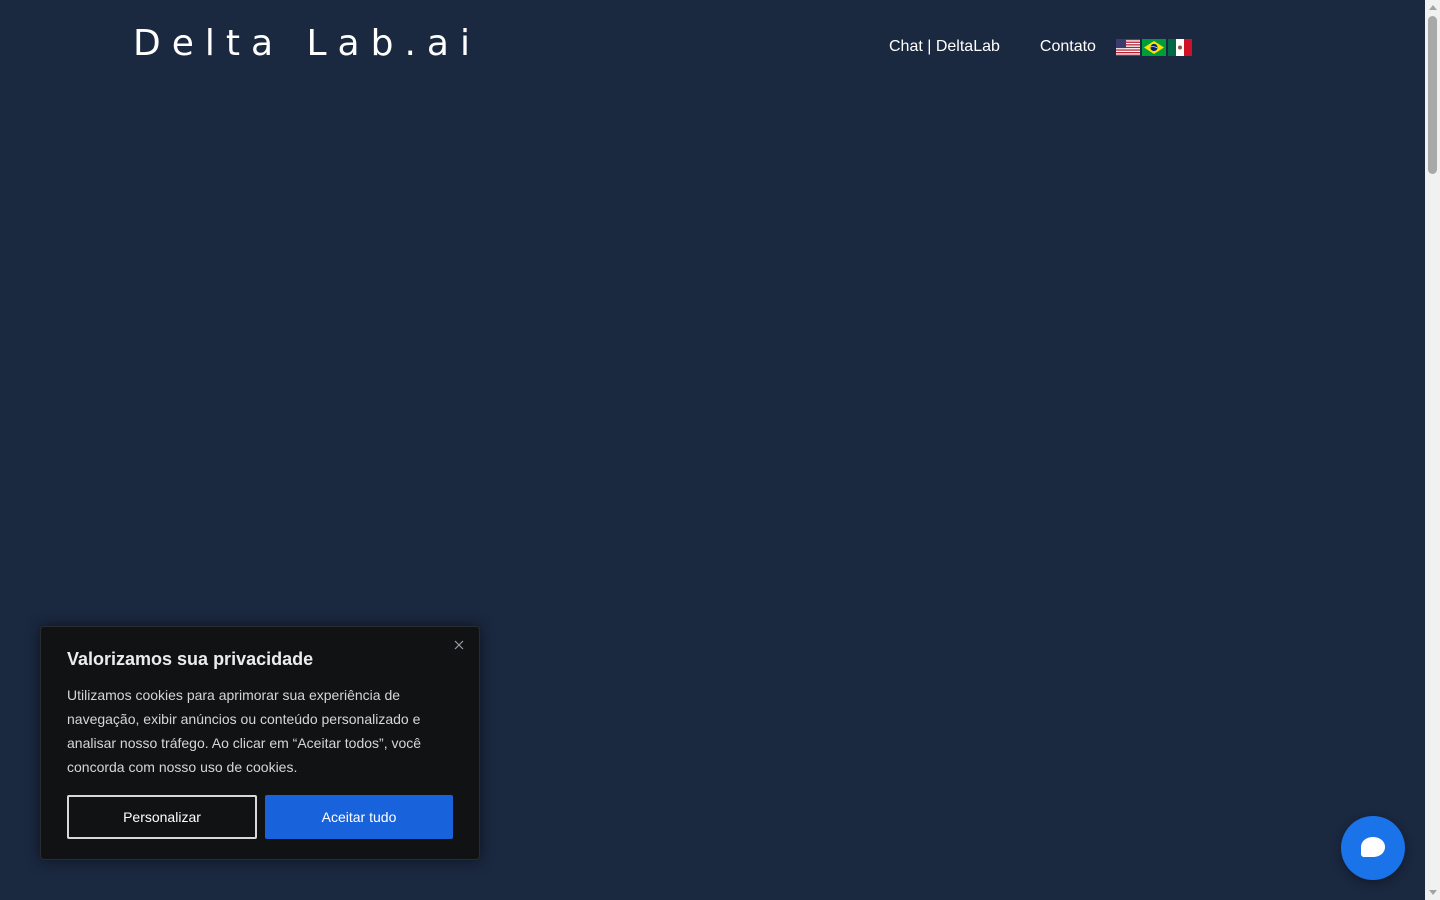  I want to click on customize-cookies-button: Personalizar, so click(162, 817).